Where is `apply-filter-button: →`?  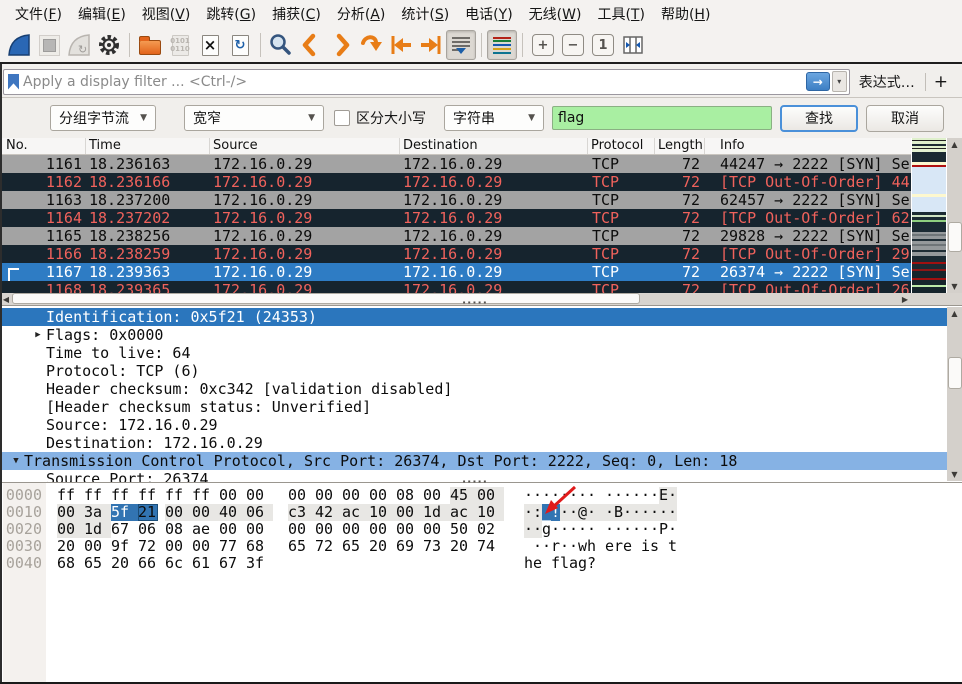
apply-filter-button: → is located at coordinates (817, 81).